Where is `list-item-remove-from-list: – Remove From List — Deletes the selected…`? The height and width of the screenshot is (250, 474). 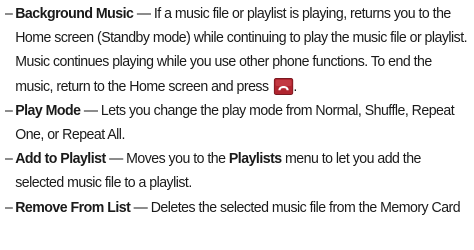
list-item-remove-from-list: – Remove From List — Deletes the selected… is located at coordinates (237, 208).